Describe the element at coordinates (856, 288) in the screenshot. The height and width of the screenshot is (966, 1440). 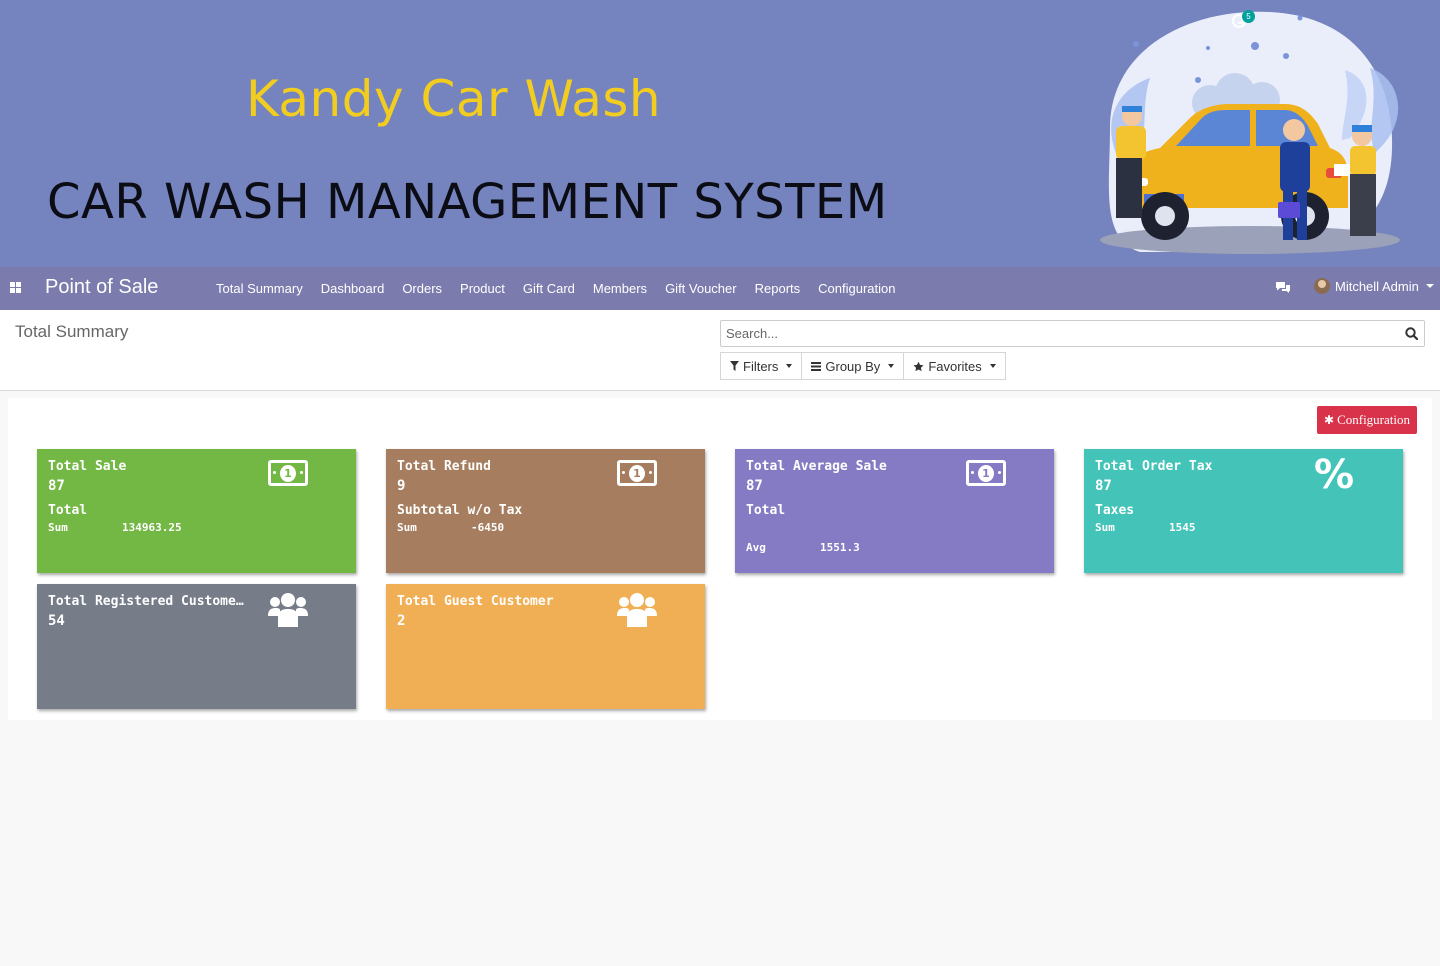
I see `menu-configuration: Configuration` at that location.